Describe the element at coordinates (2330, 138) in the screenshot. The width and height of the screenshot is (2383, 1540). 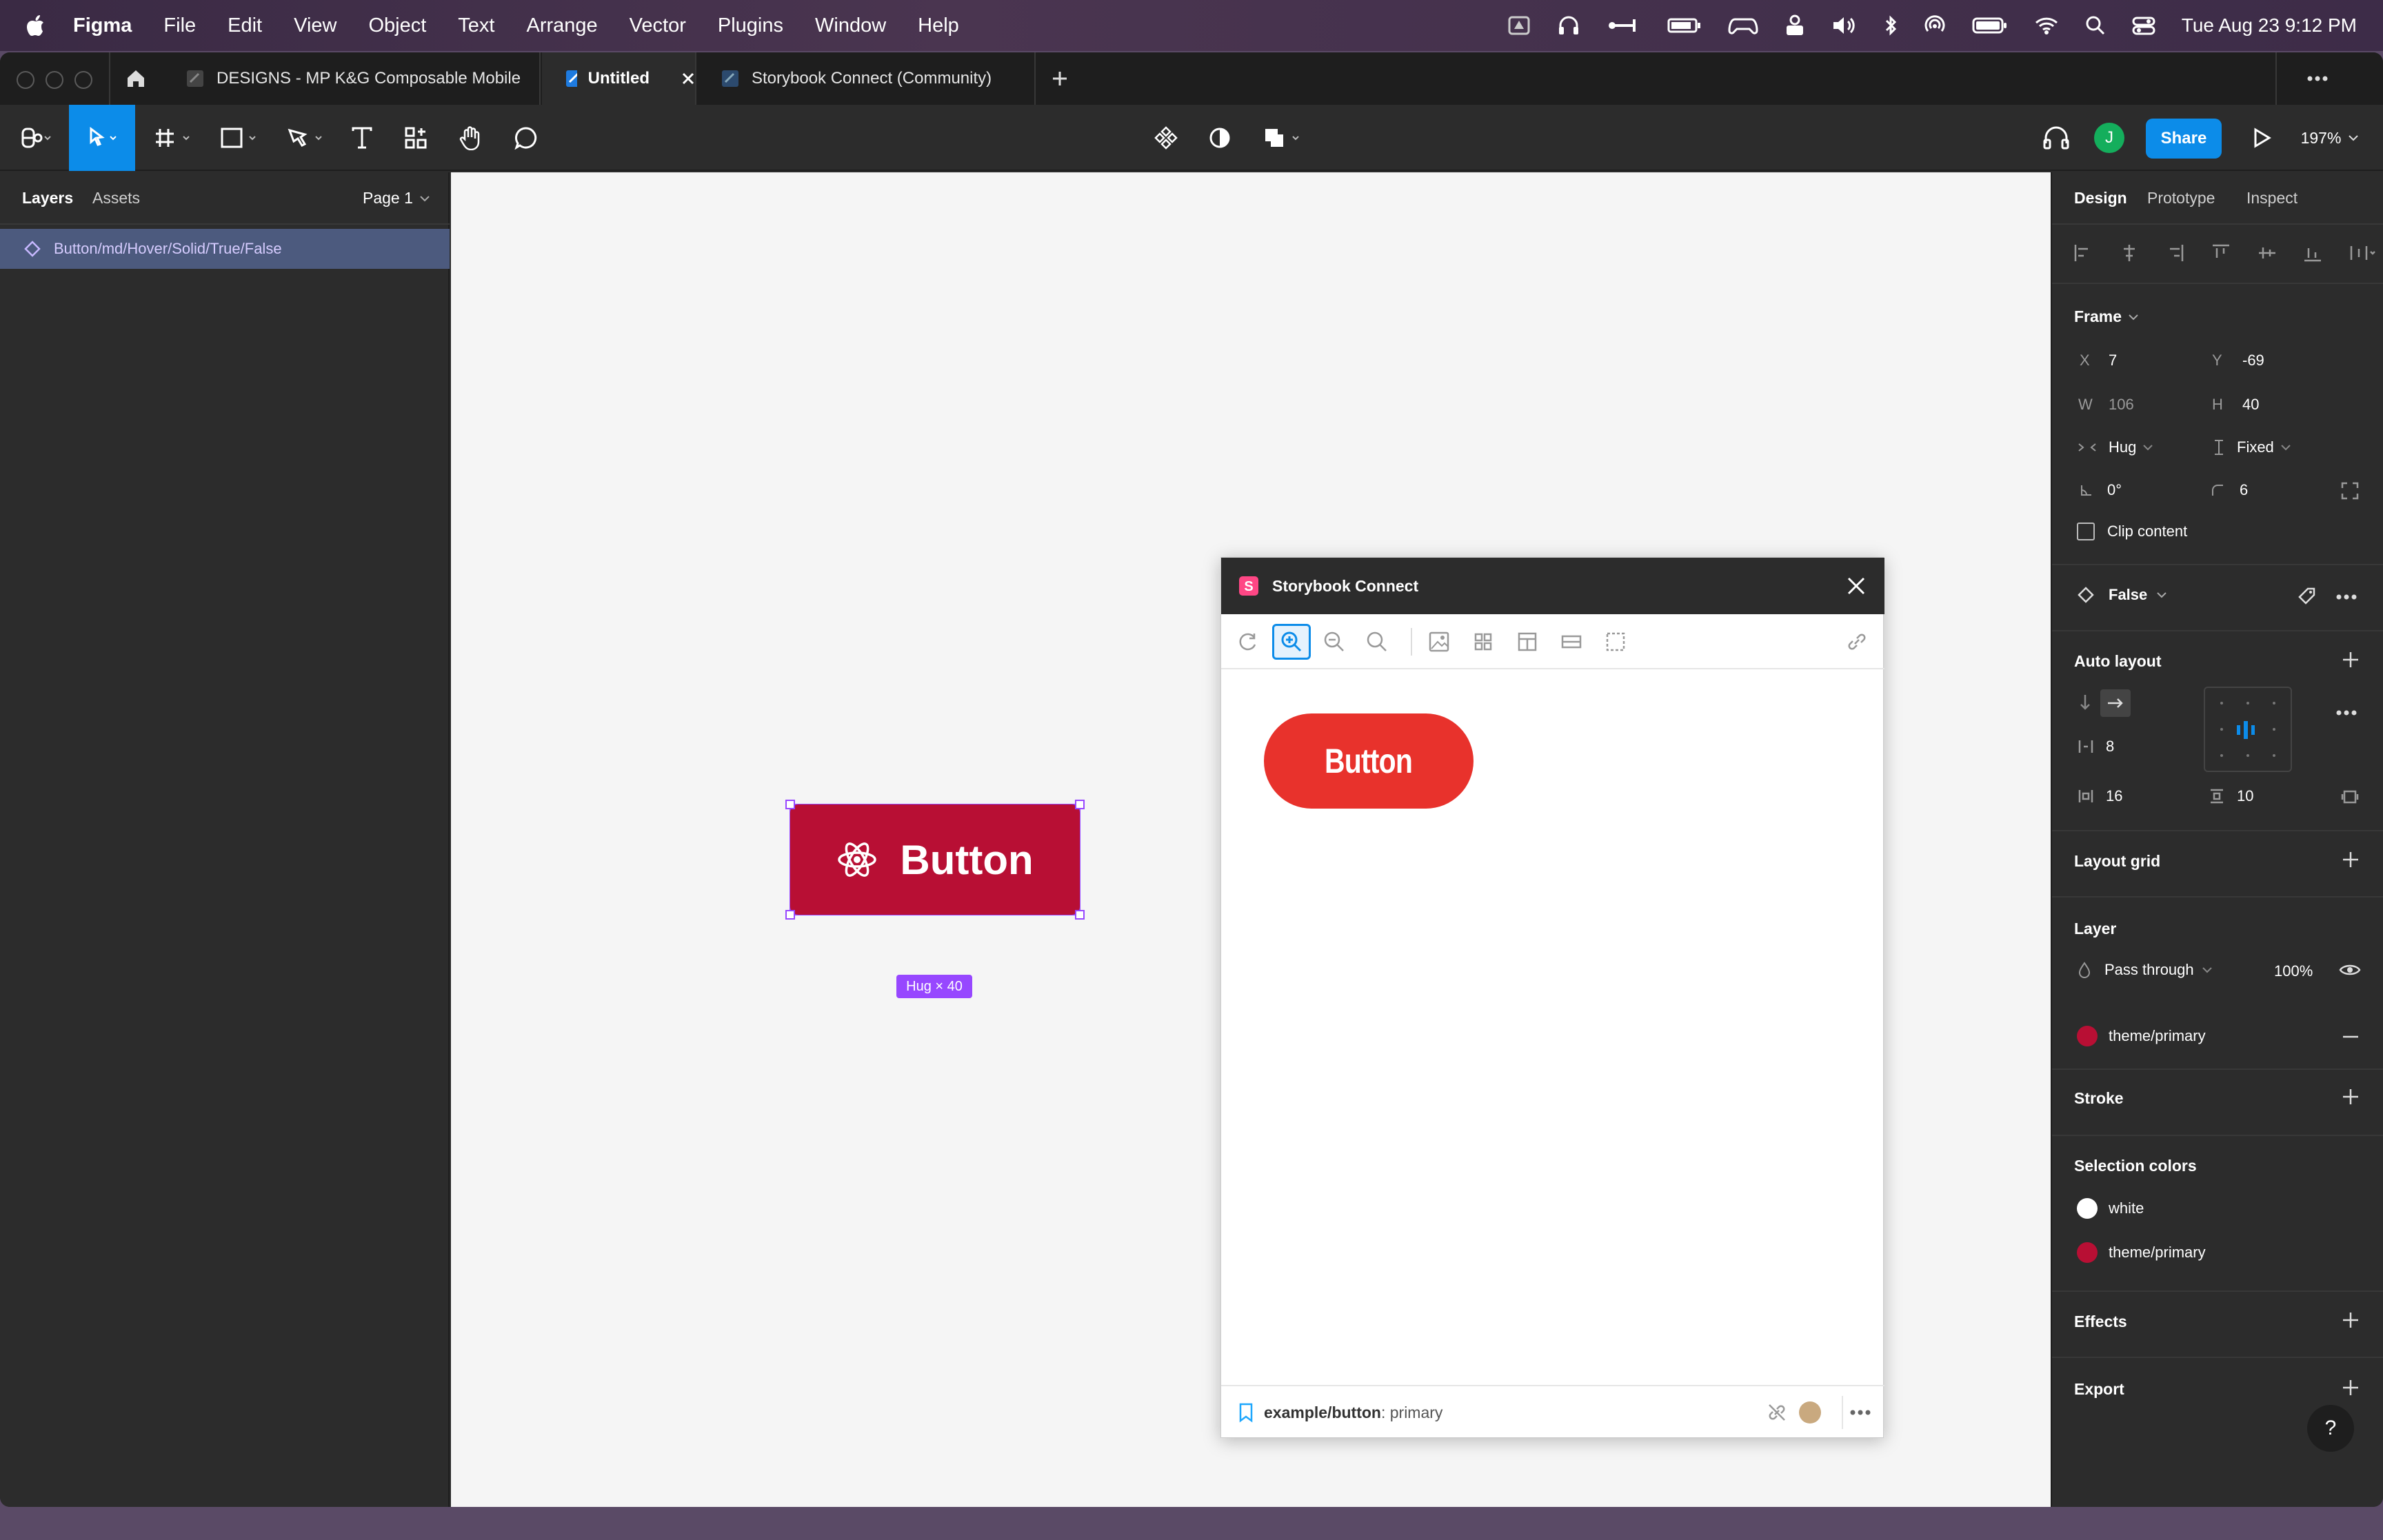
I see `zoom-dropdown: 197%` at that location.